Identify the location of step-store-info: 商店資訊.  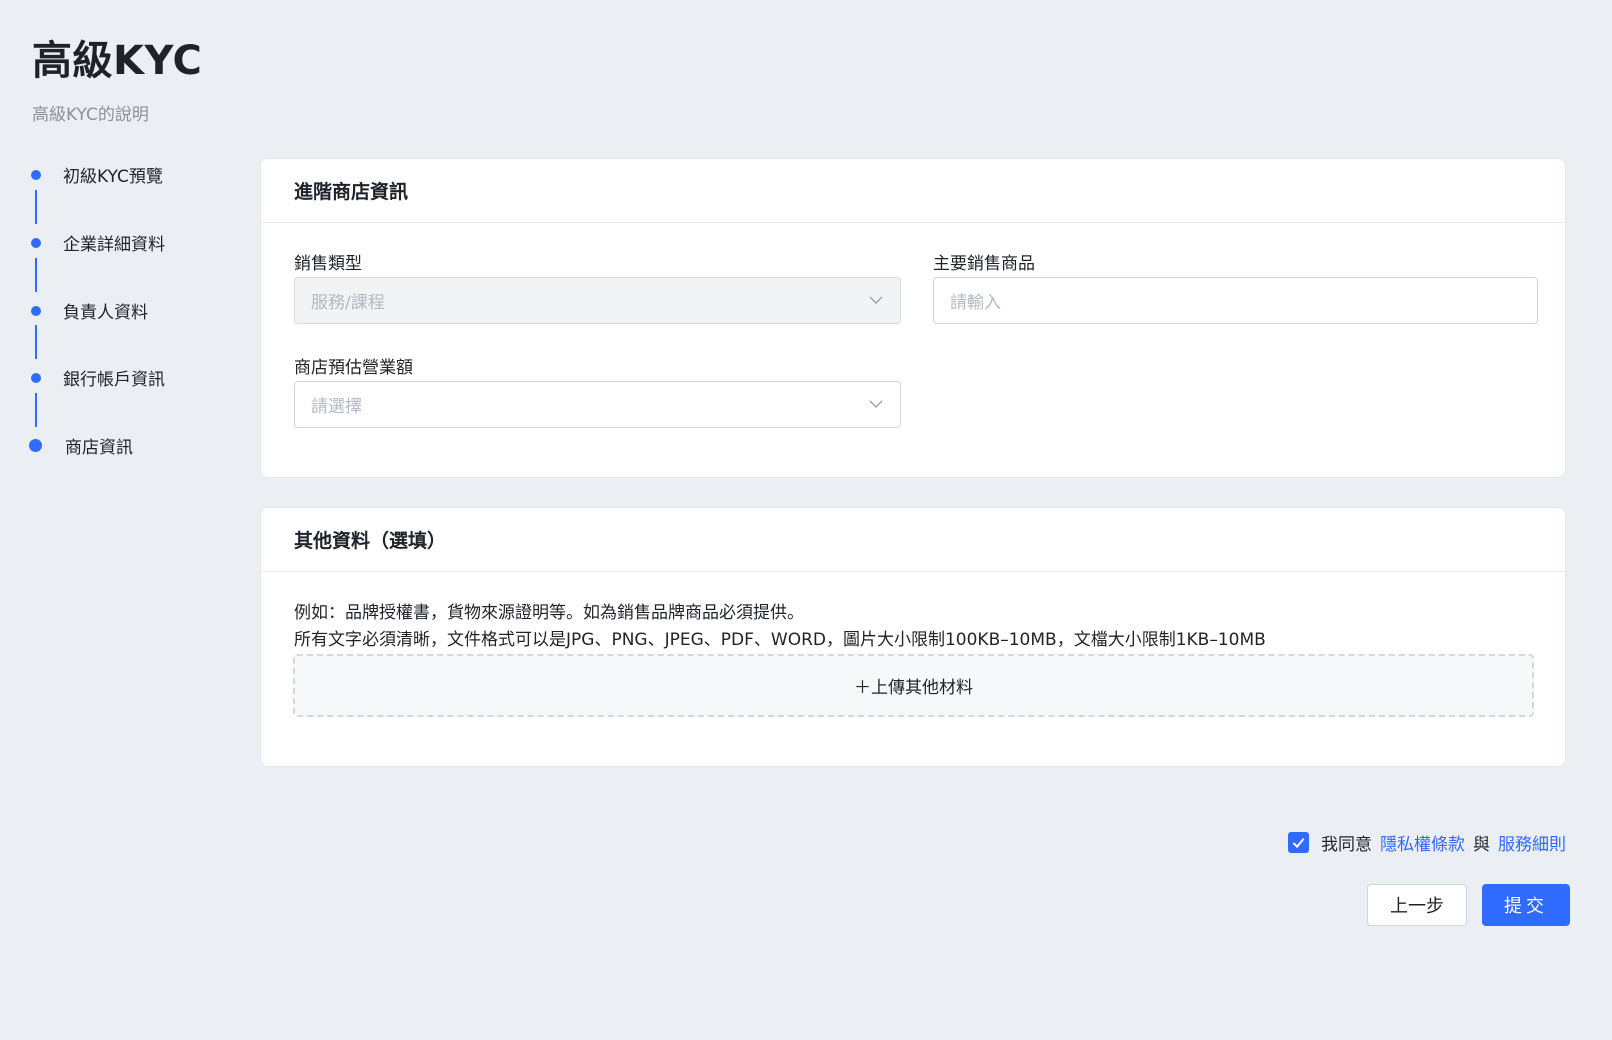
(80, 445).